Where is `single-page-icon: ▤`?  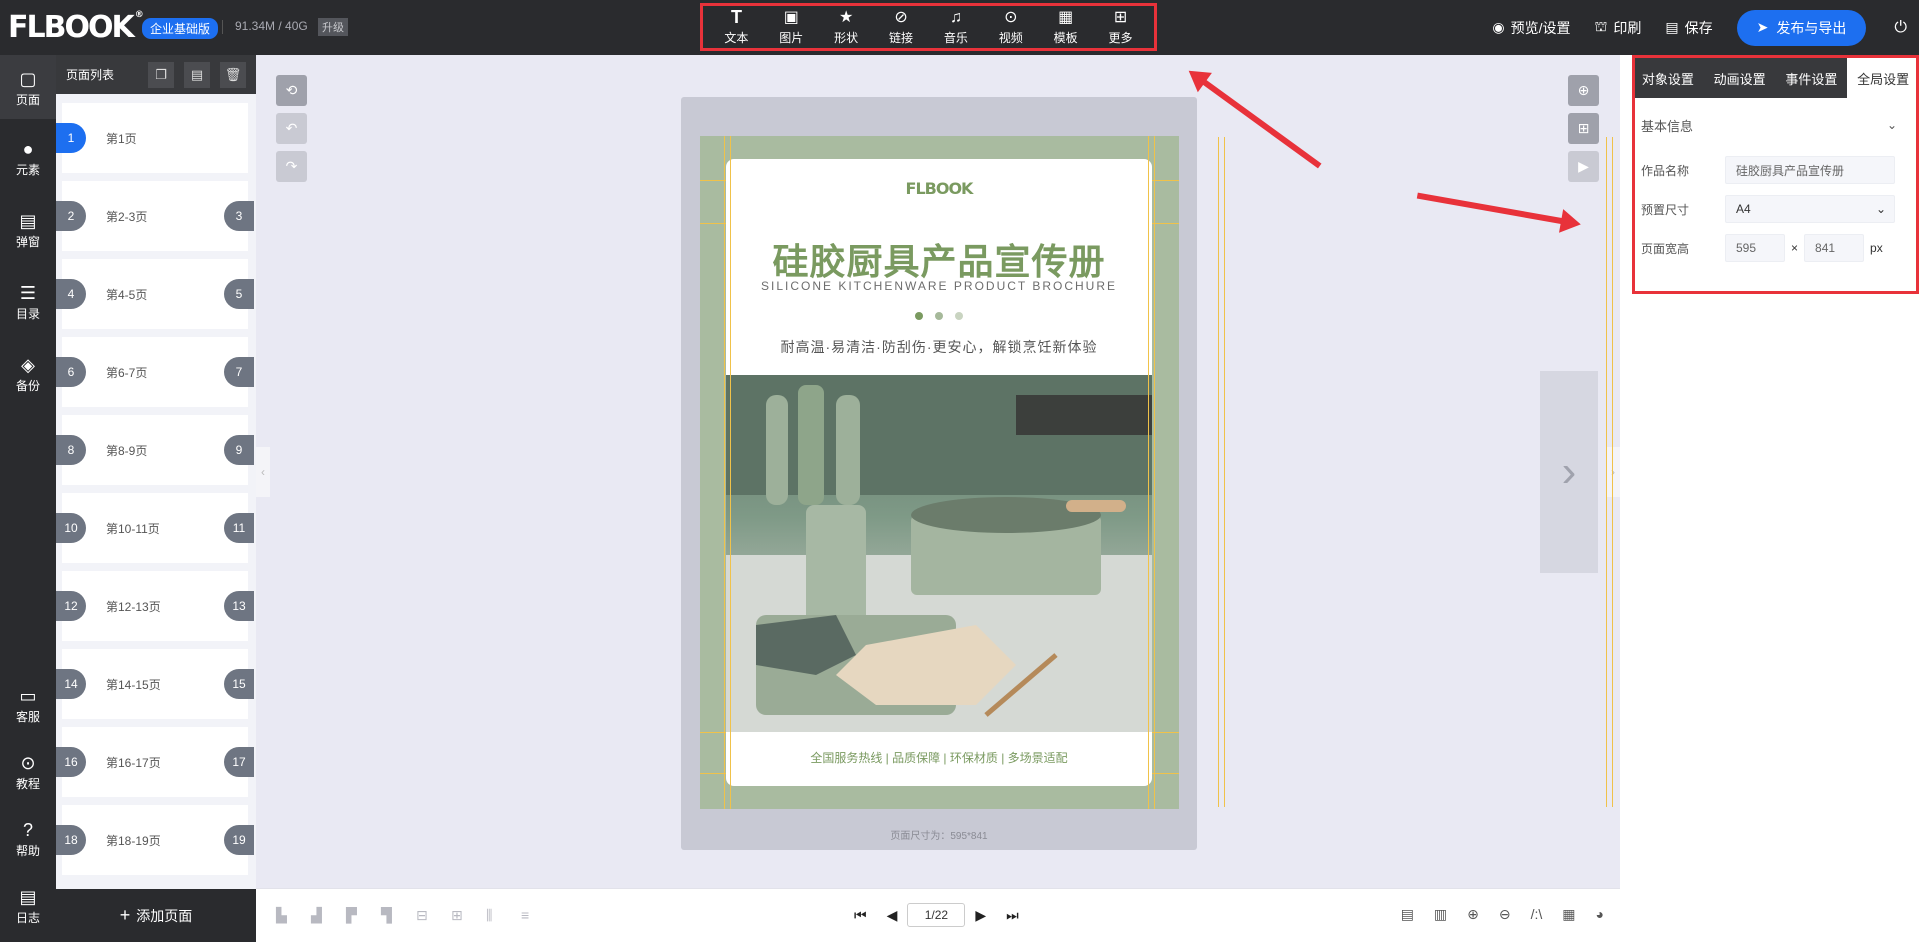
single-page-icon: ▤ is located at coordinates (1407, 914).